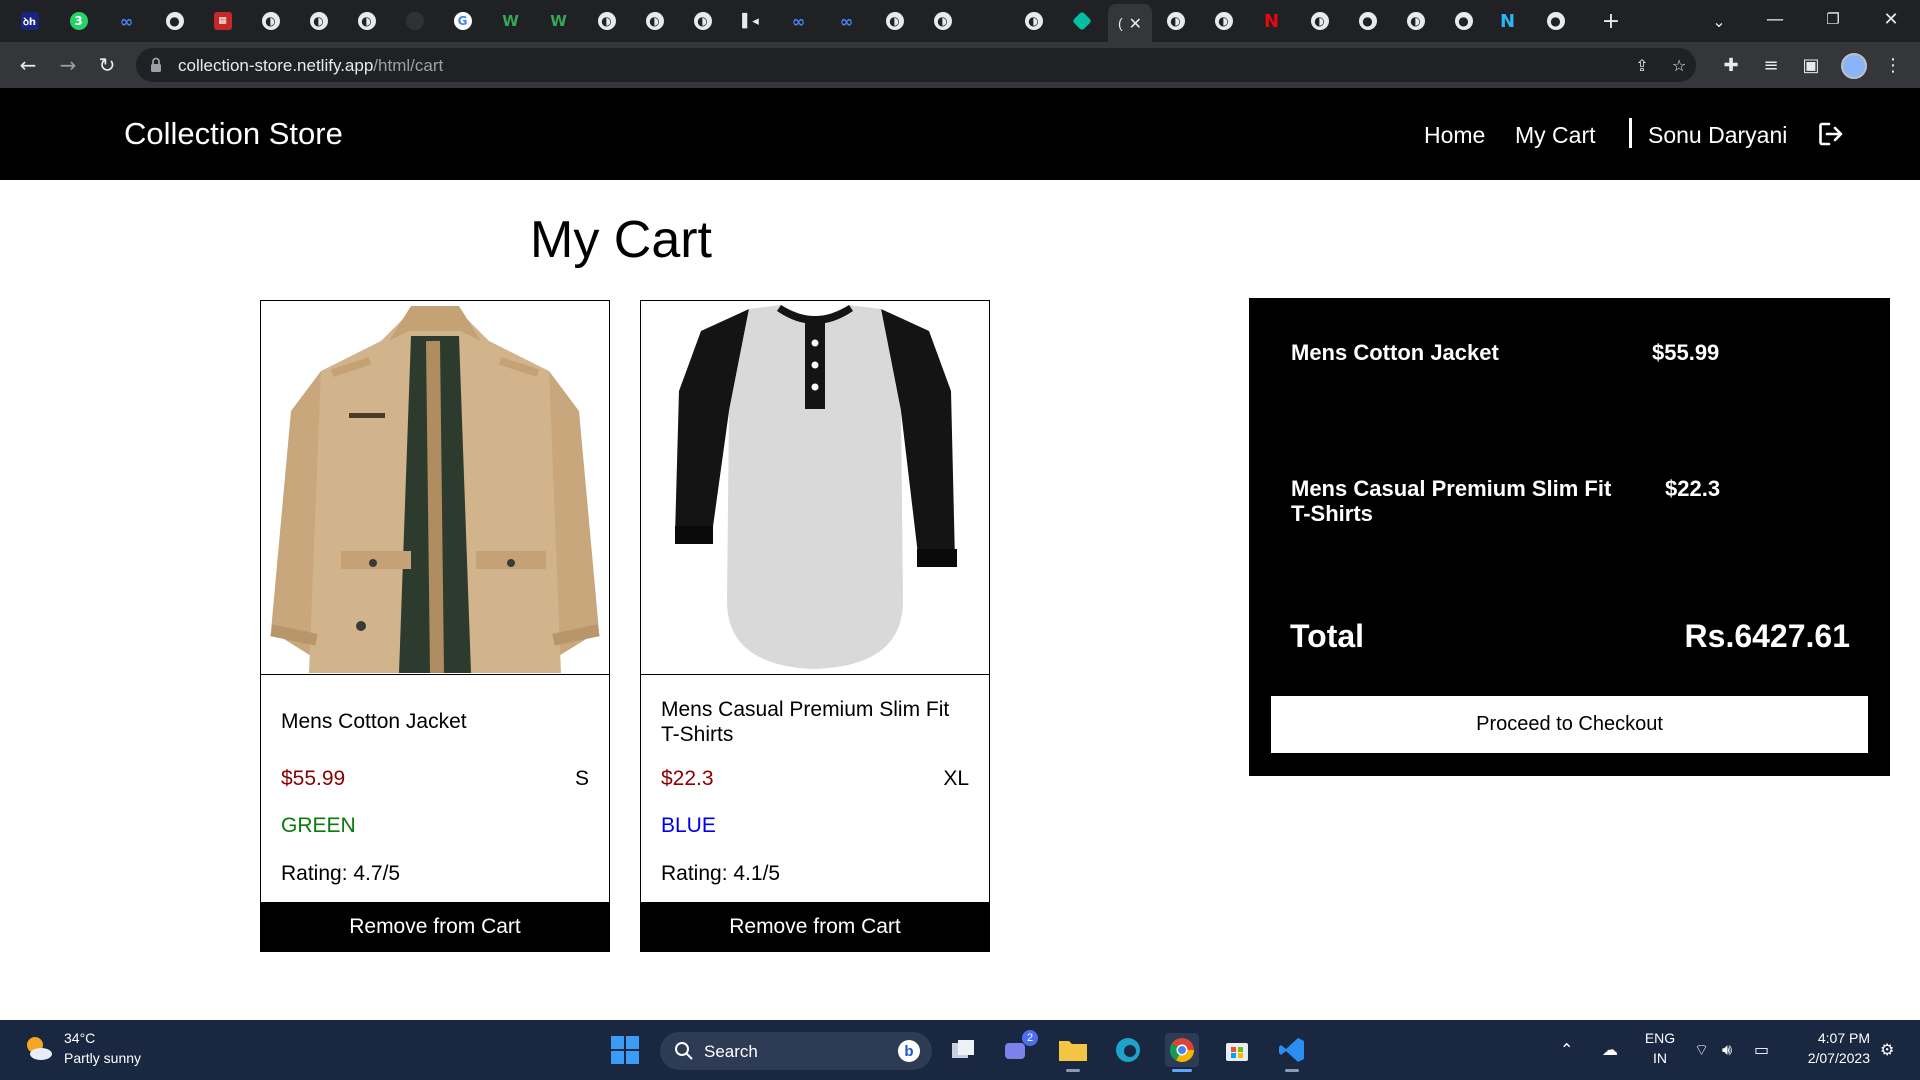  I want to click on tab-30: ●, so click(1463, 21).